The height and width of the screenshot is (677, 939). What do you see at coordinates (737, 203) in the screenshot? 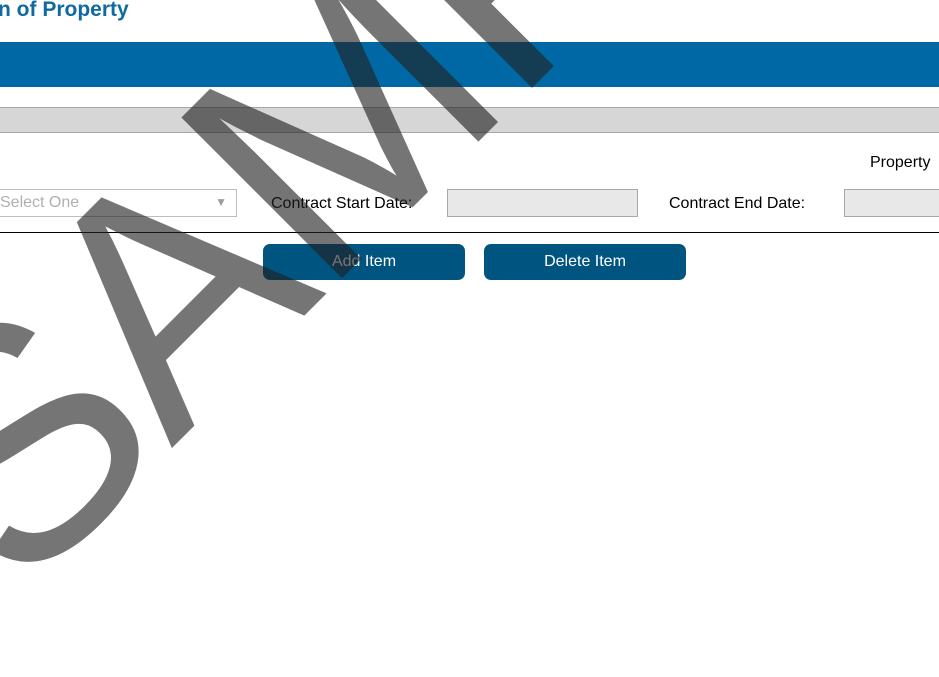
I see `contract-end-date-label: Contract End Date:` at bounding box center [737, 203].